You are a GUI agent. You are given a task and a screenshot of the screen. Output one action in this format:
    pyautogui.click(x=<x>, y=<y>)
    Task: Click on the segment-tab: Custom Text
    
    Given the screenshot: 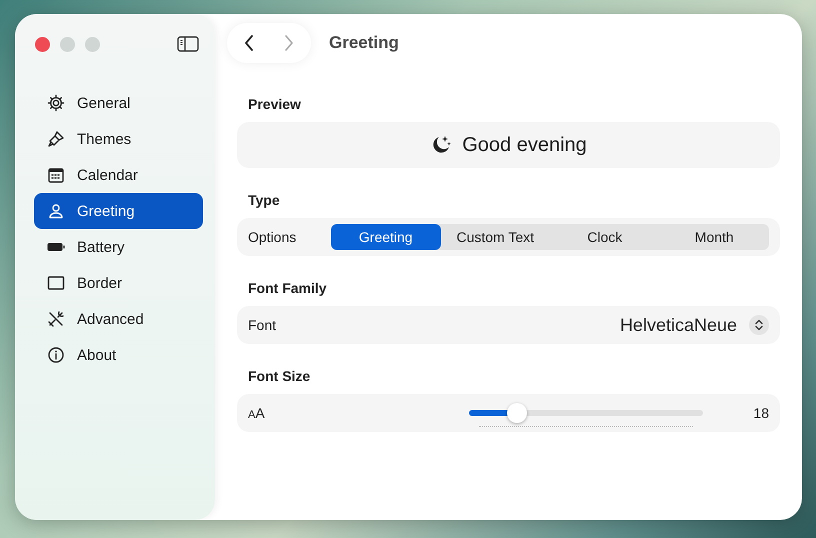 What is the action you would take?
    pyautogui.click(x=495, y=237)
    